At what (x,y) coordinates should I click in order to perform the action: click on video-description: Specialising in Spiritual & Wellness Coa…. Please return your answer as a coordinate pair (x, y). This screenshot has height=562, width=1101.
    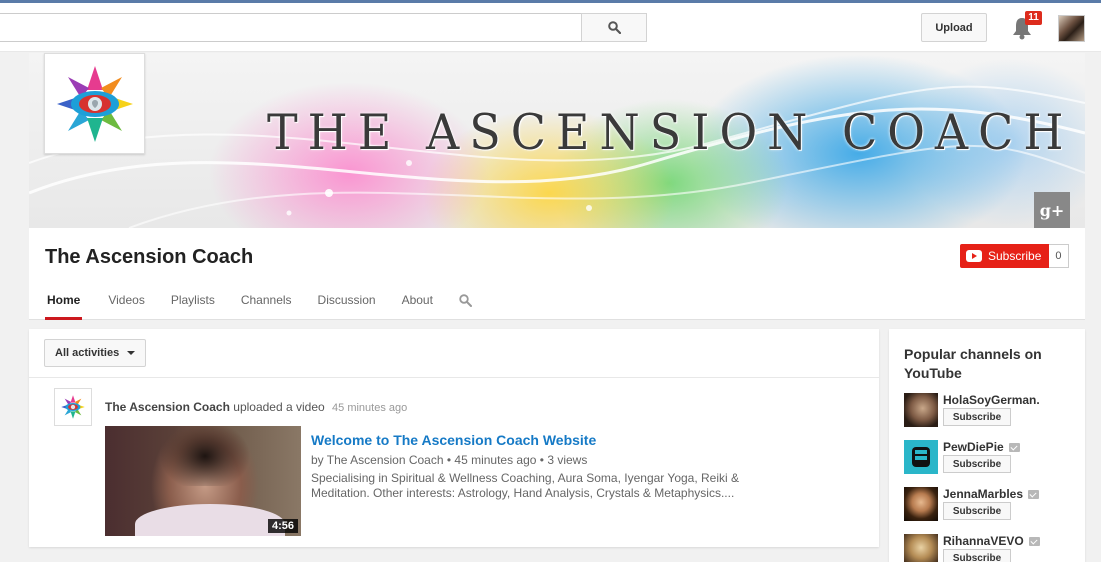
    Looking at the image, I should click on (525, 485).